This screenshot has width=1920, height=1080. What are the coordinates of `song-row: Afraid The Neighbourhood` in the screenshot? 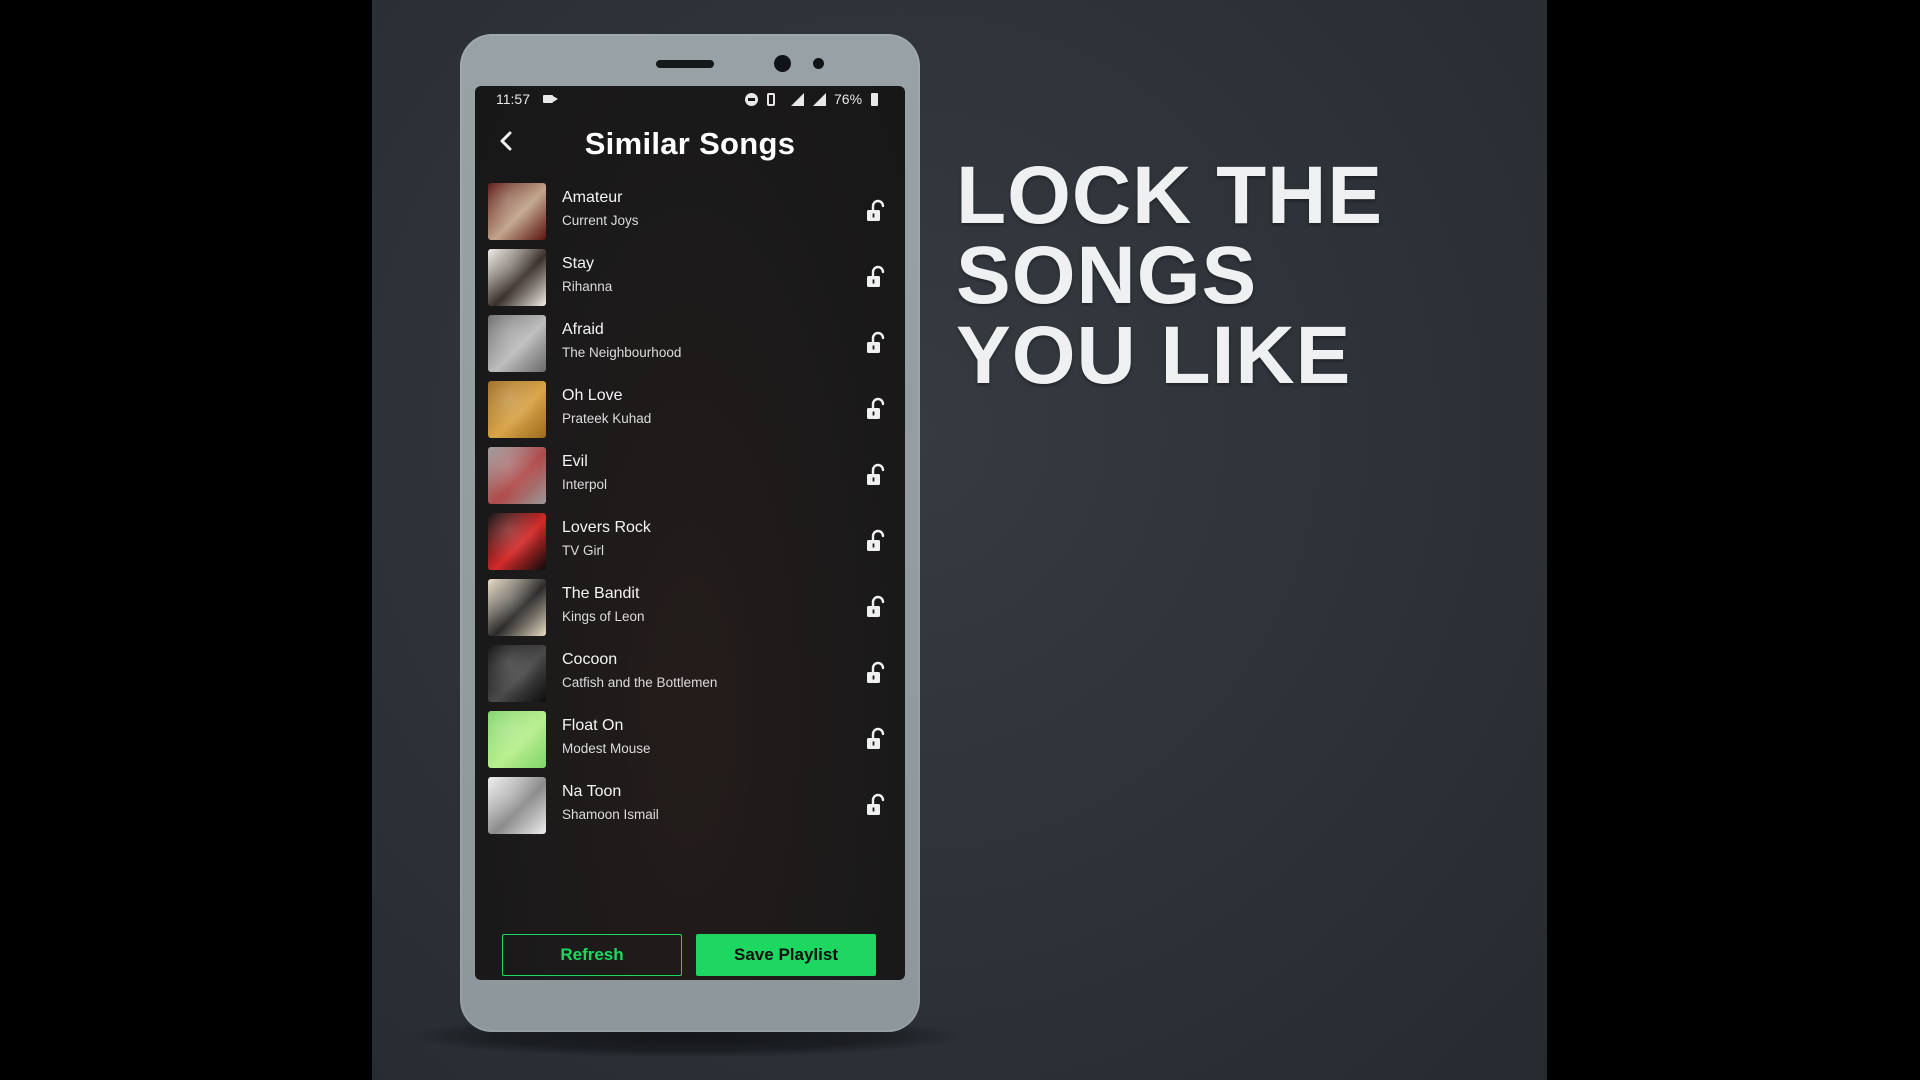 It's located at (690, 345).